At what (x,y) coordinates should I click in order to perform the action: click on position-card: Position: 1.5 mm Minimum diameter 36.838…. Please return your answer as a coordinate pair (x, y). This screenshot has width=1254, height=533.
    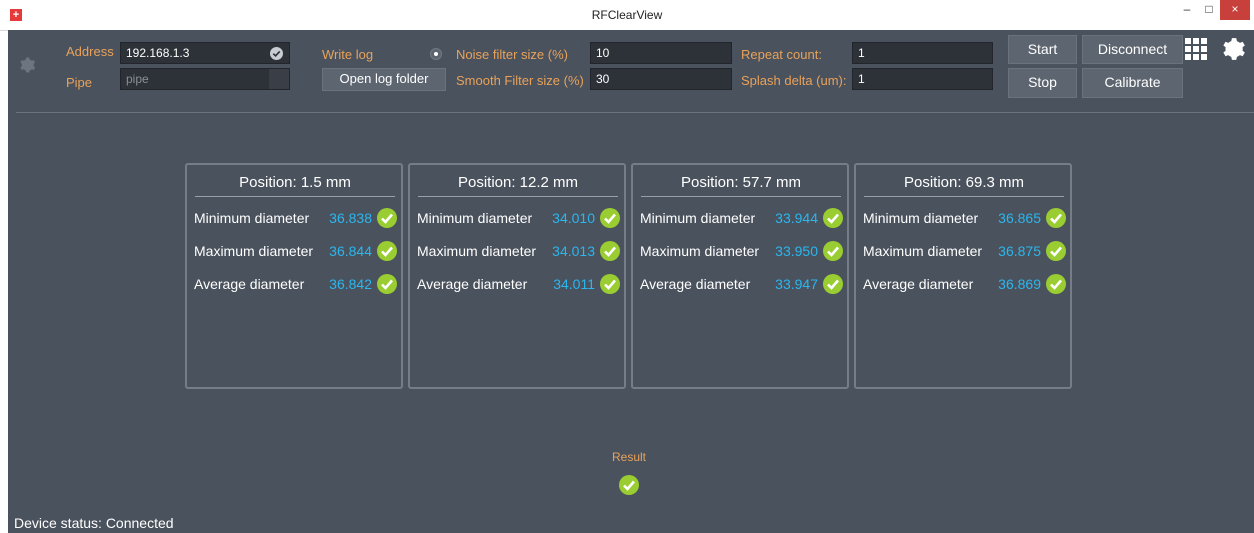
    Looking at the image, I should click on (294, 276).